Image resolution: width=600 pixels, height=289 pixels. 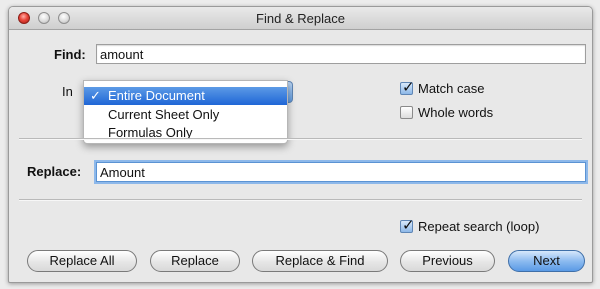 What do you see at coordinates (67, 91) in the screenshot?
I see `in-label: In` at bounding box center [67, 91].